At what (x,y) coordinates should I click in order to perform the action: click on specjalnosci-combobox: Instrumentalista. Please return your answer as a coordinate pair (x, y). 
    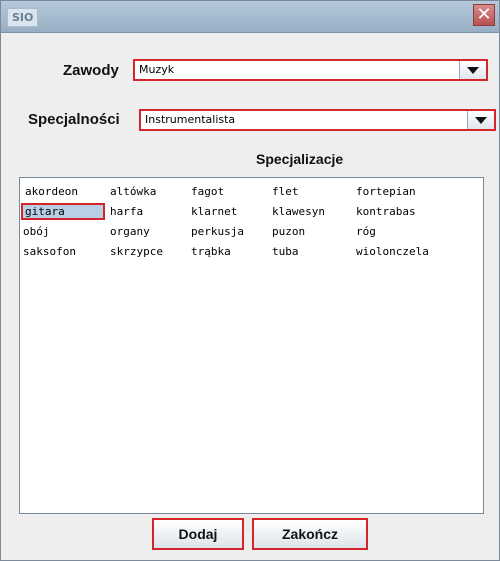
    Looking at the image, I should click on (317, 120).